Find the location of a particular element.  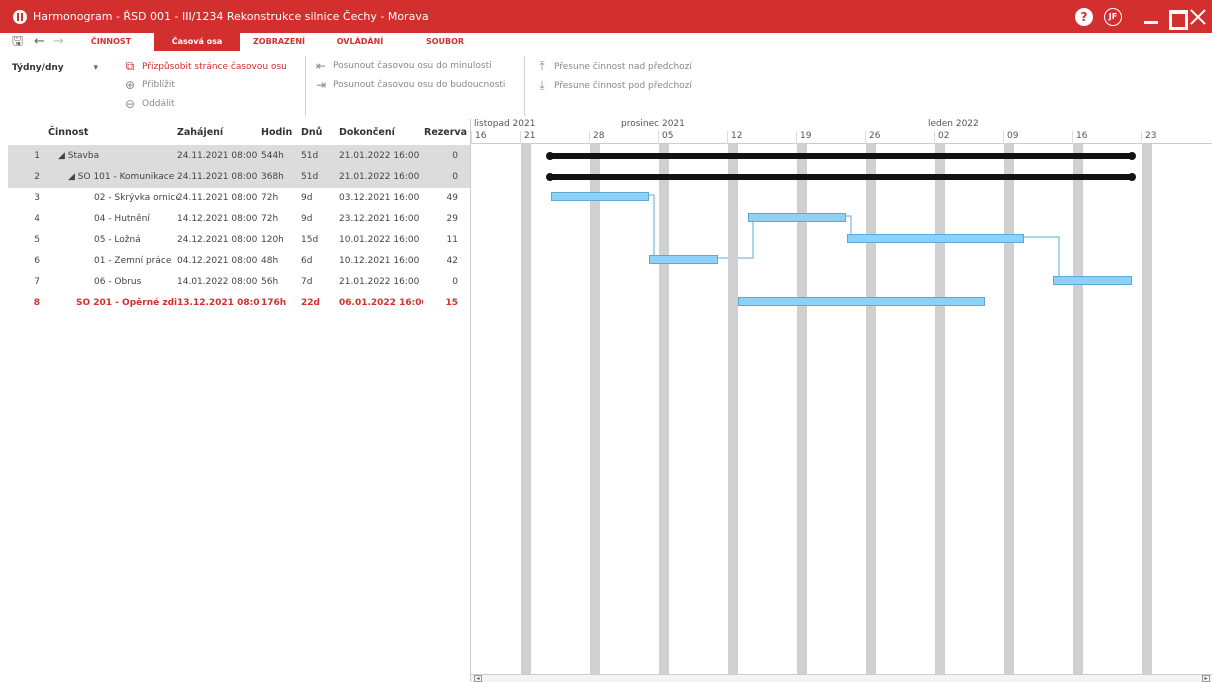

arrow-right-bar-icon: ⇥ is located at coordinates (321, 85).